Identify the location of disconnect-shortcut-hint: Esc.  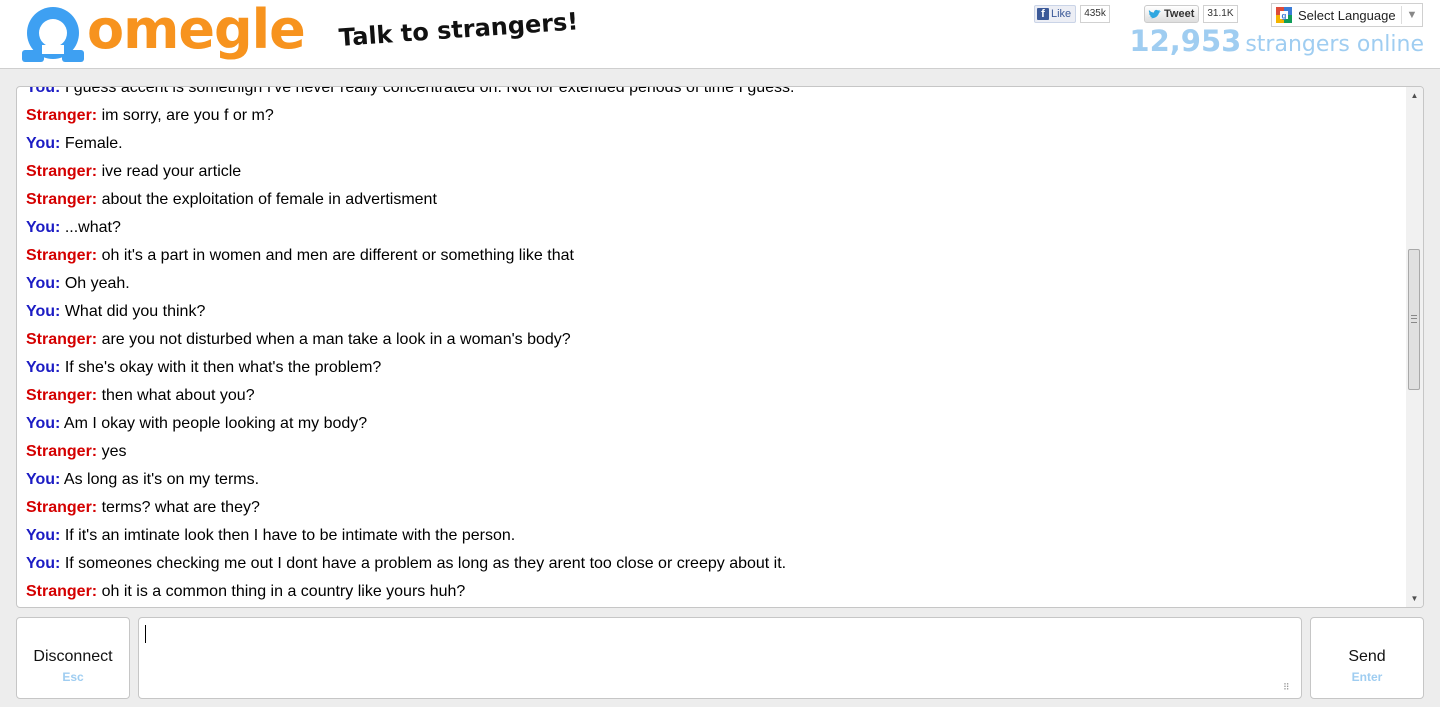
(73, 677).